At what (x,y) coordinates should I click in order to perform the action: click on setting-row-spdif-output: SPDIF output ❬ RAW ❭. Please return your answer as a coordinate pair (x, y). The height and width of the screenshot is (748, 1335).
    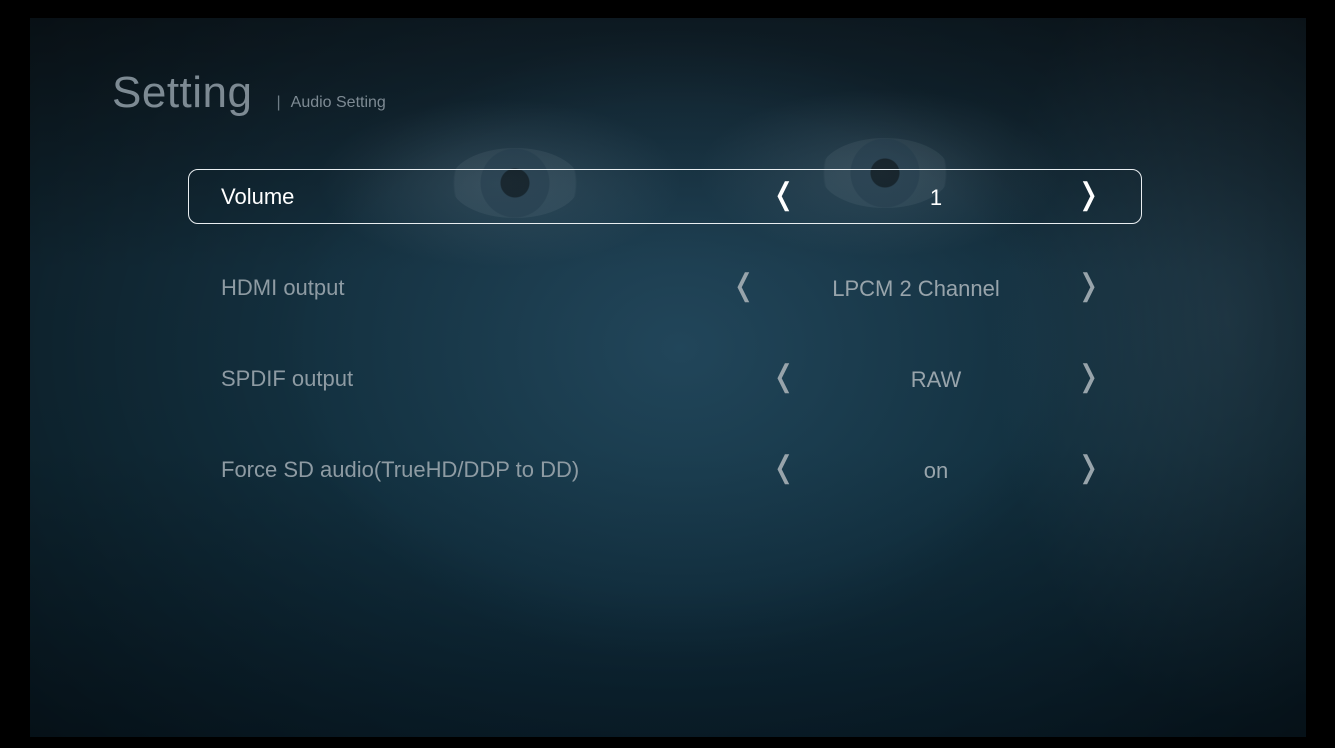
    Looking at the image, I should click on (665, 378).